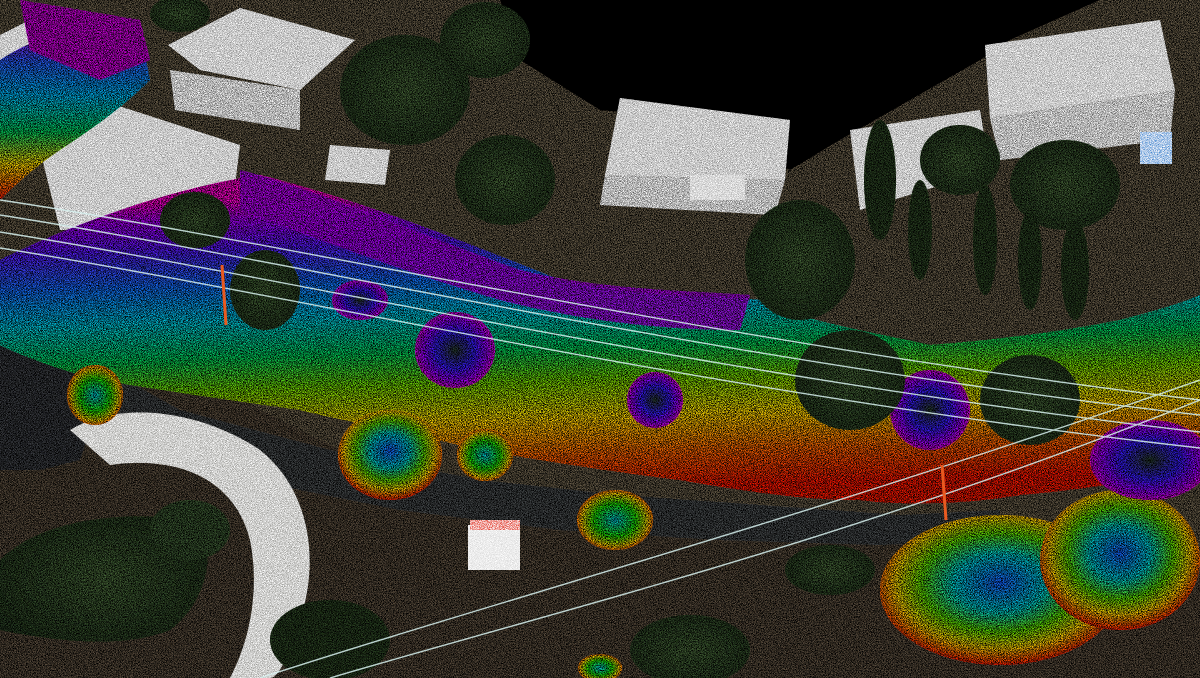 The width and height of the screenshot is (1200, 678). What do you see at coordinates (357, 165) in the screenshot?
I see `shed-roof` at bounding box center [357, 165].